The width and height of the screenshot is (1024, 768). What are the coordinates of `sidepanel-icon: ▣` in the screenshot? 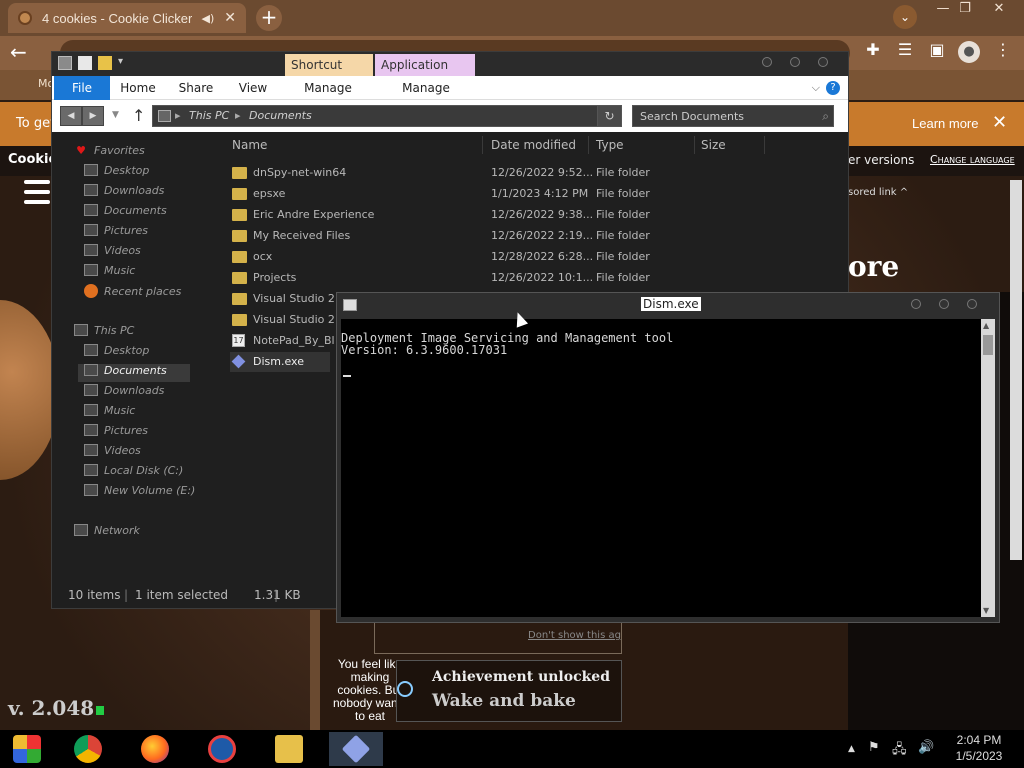 It's located at (937, 49).